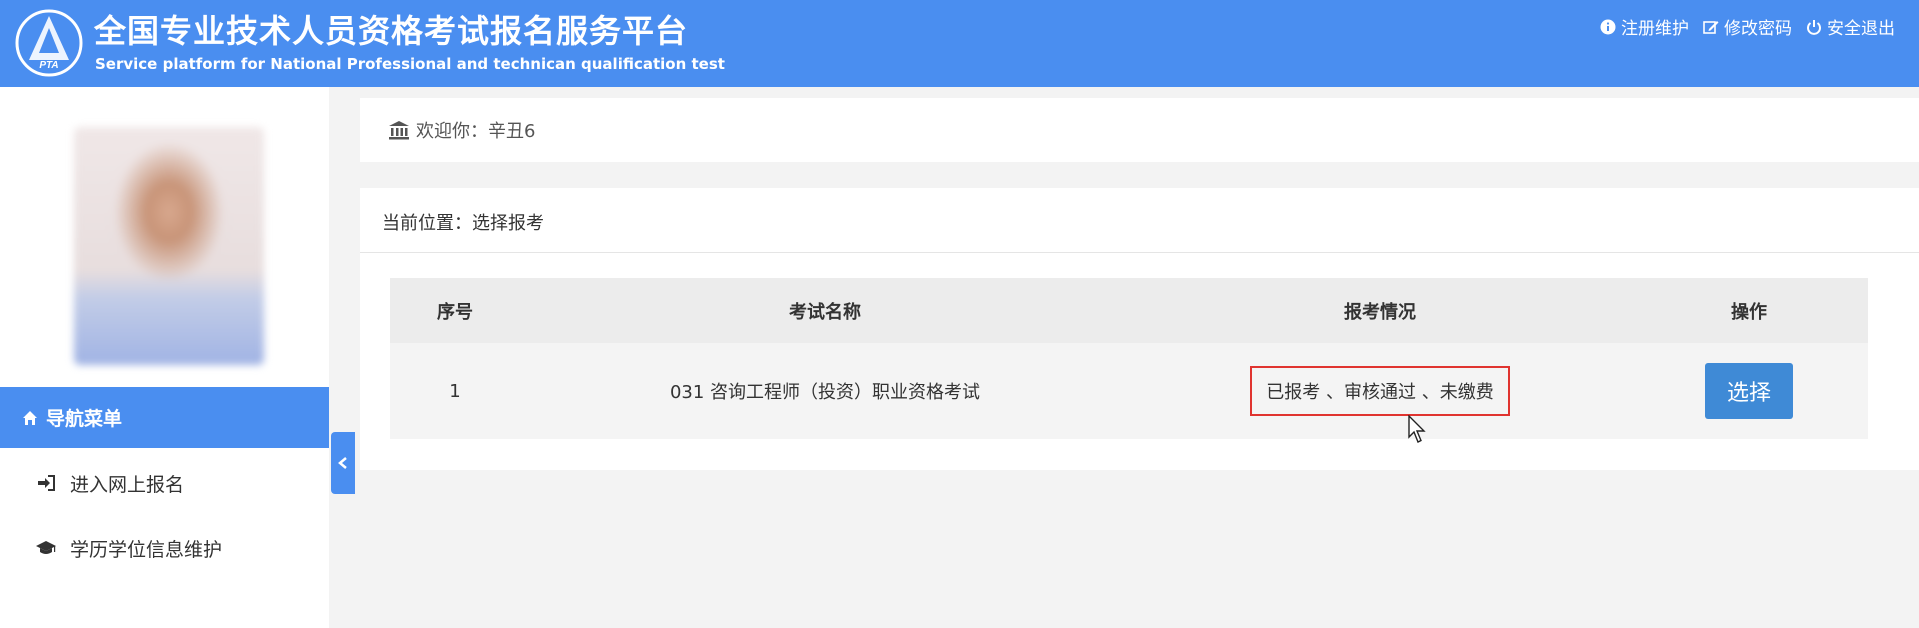 This screenshot has height=628, width=1919. What do you see at coordinates (1129, 391) in the screenshot?
I see `table-row: 1 031 咨询工程师（投资）职业资格考试 已报考 、审核通过 、未缴费 选择` at bounding box center [1129, 391].